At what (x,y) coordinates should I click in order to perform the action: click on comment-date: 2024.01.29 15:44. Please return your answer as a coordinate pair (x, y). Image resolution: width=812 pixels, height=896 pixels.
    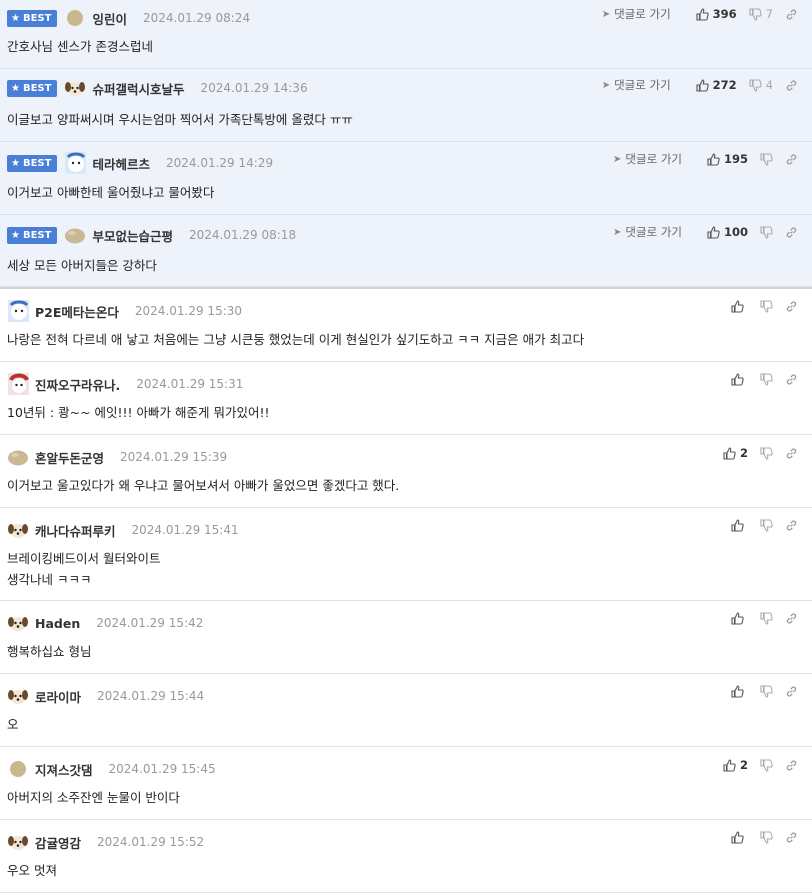
    Looking at the image, I should click on (151, 696).